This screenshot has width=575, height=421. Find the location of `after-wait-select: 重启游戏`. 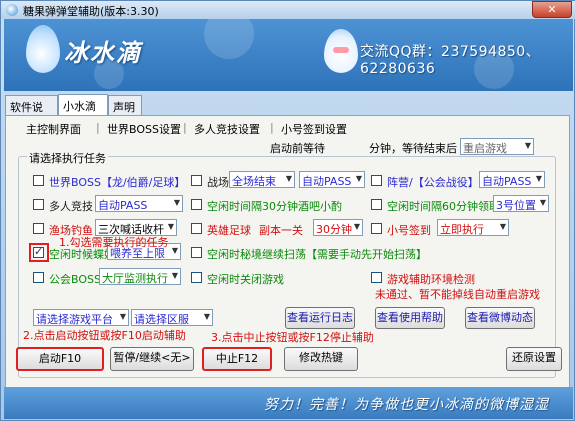

after-wait-select: 重启游戏 is located at coordinates (497, 146).